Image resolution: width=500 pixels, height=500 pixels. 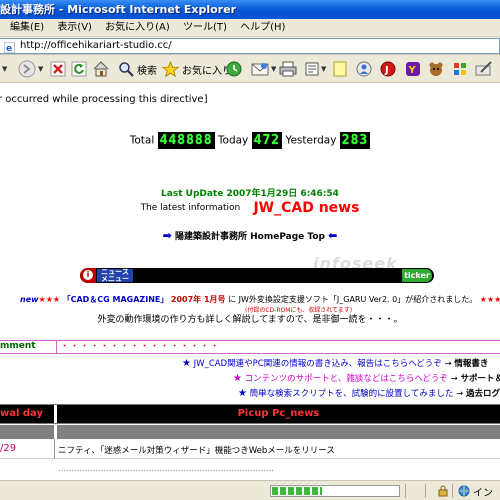 I want to click on yesterday-label: Yesterday, so click(x=311, y=140).